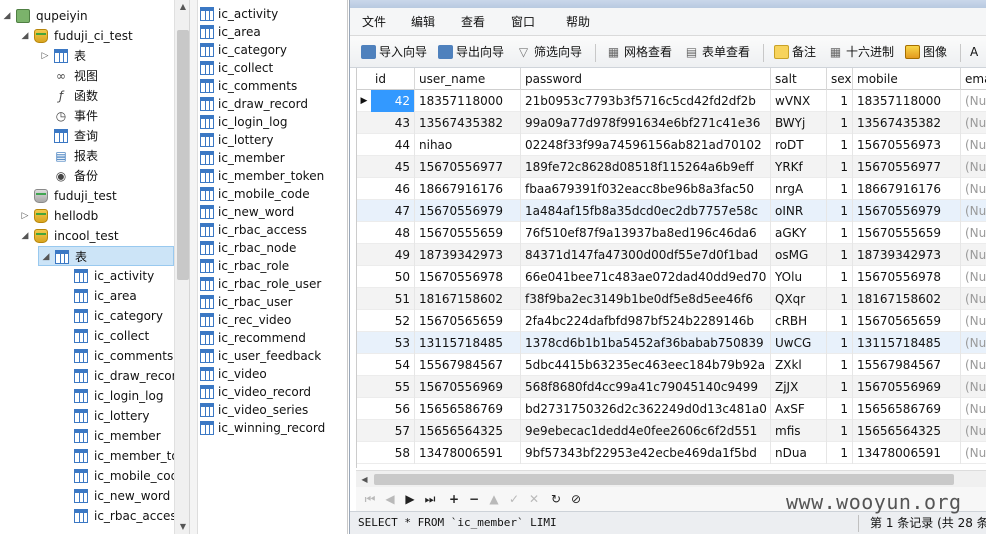 Image resolution: width=986 pixels, height=534 pixels. Describe the element at coordinates (646, 387) in the screenshot. I see `table-cell: 568f8680fd4cc99a41c79045140c9499` at that location.